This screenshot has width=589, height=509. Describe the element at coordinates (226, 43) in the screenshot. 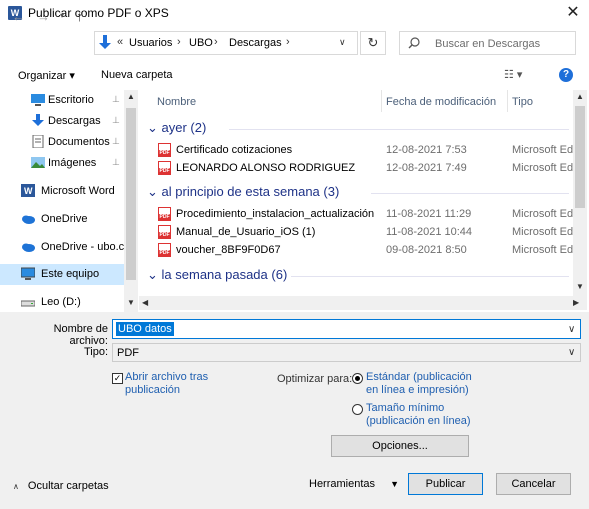

I see `address-bar: « Usuarios › UBO › Descargas › ∨` at that location.